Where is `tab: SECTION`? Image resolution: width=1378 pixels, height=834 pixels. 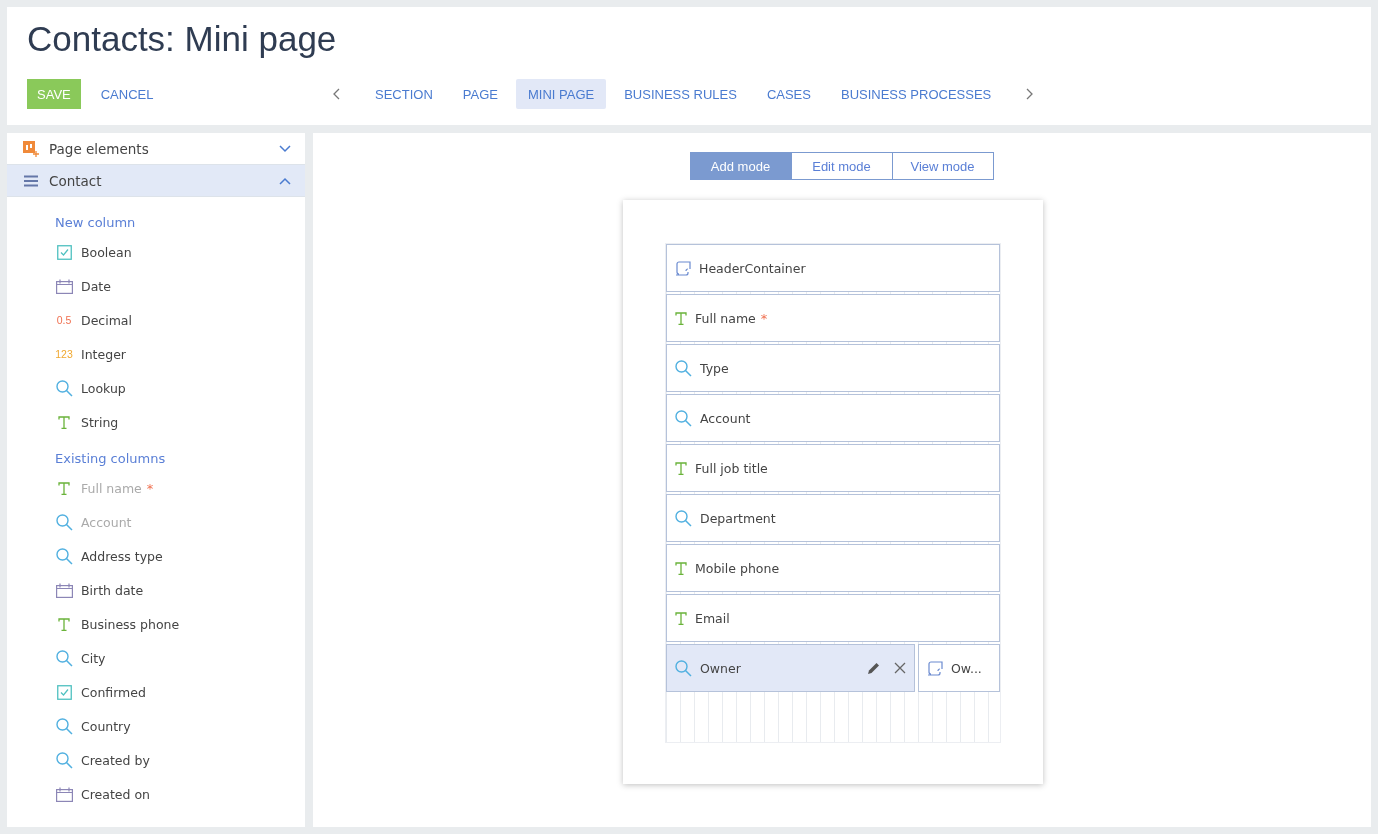
tab: SECTION is located at coordinates (404, 94).